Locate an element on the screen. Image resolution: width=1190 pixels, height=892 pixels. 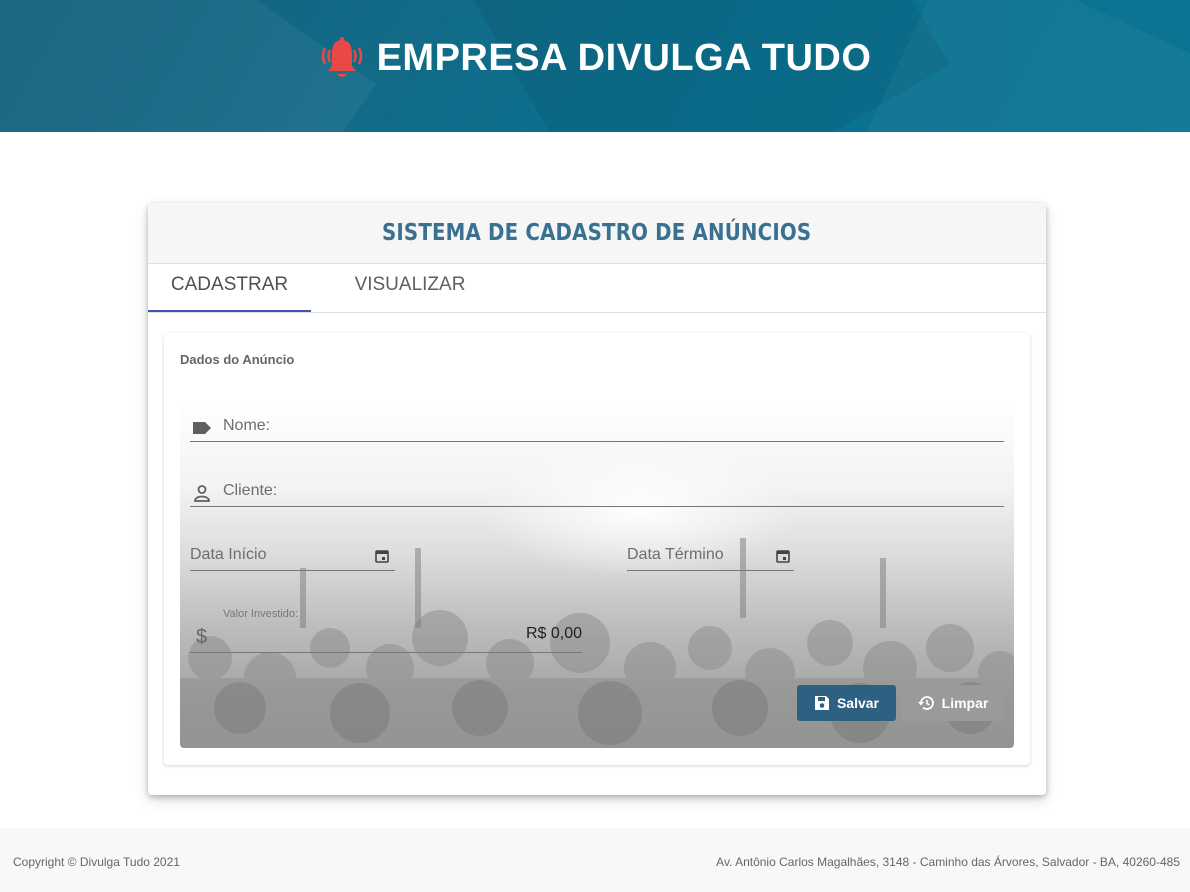
data-inicio-field: Data Início is located at coordinates (292, 558).